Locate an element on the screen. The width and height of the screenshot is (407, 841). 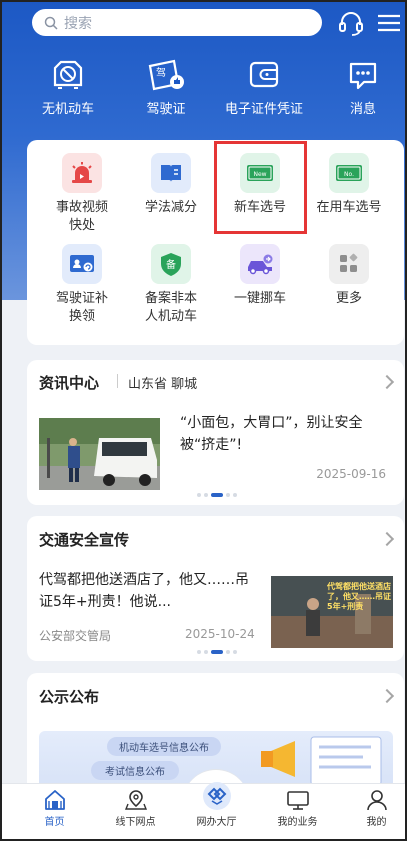
tab-online-hall: 网办大厅 is located at coordinates (216, 804).